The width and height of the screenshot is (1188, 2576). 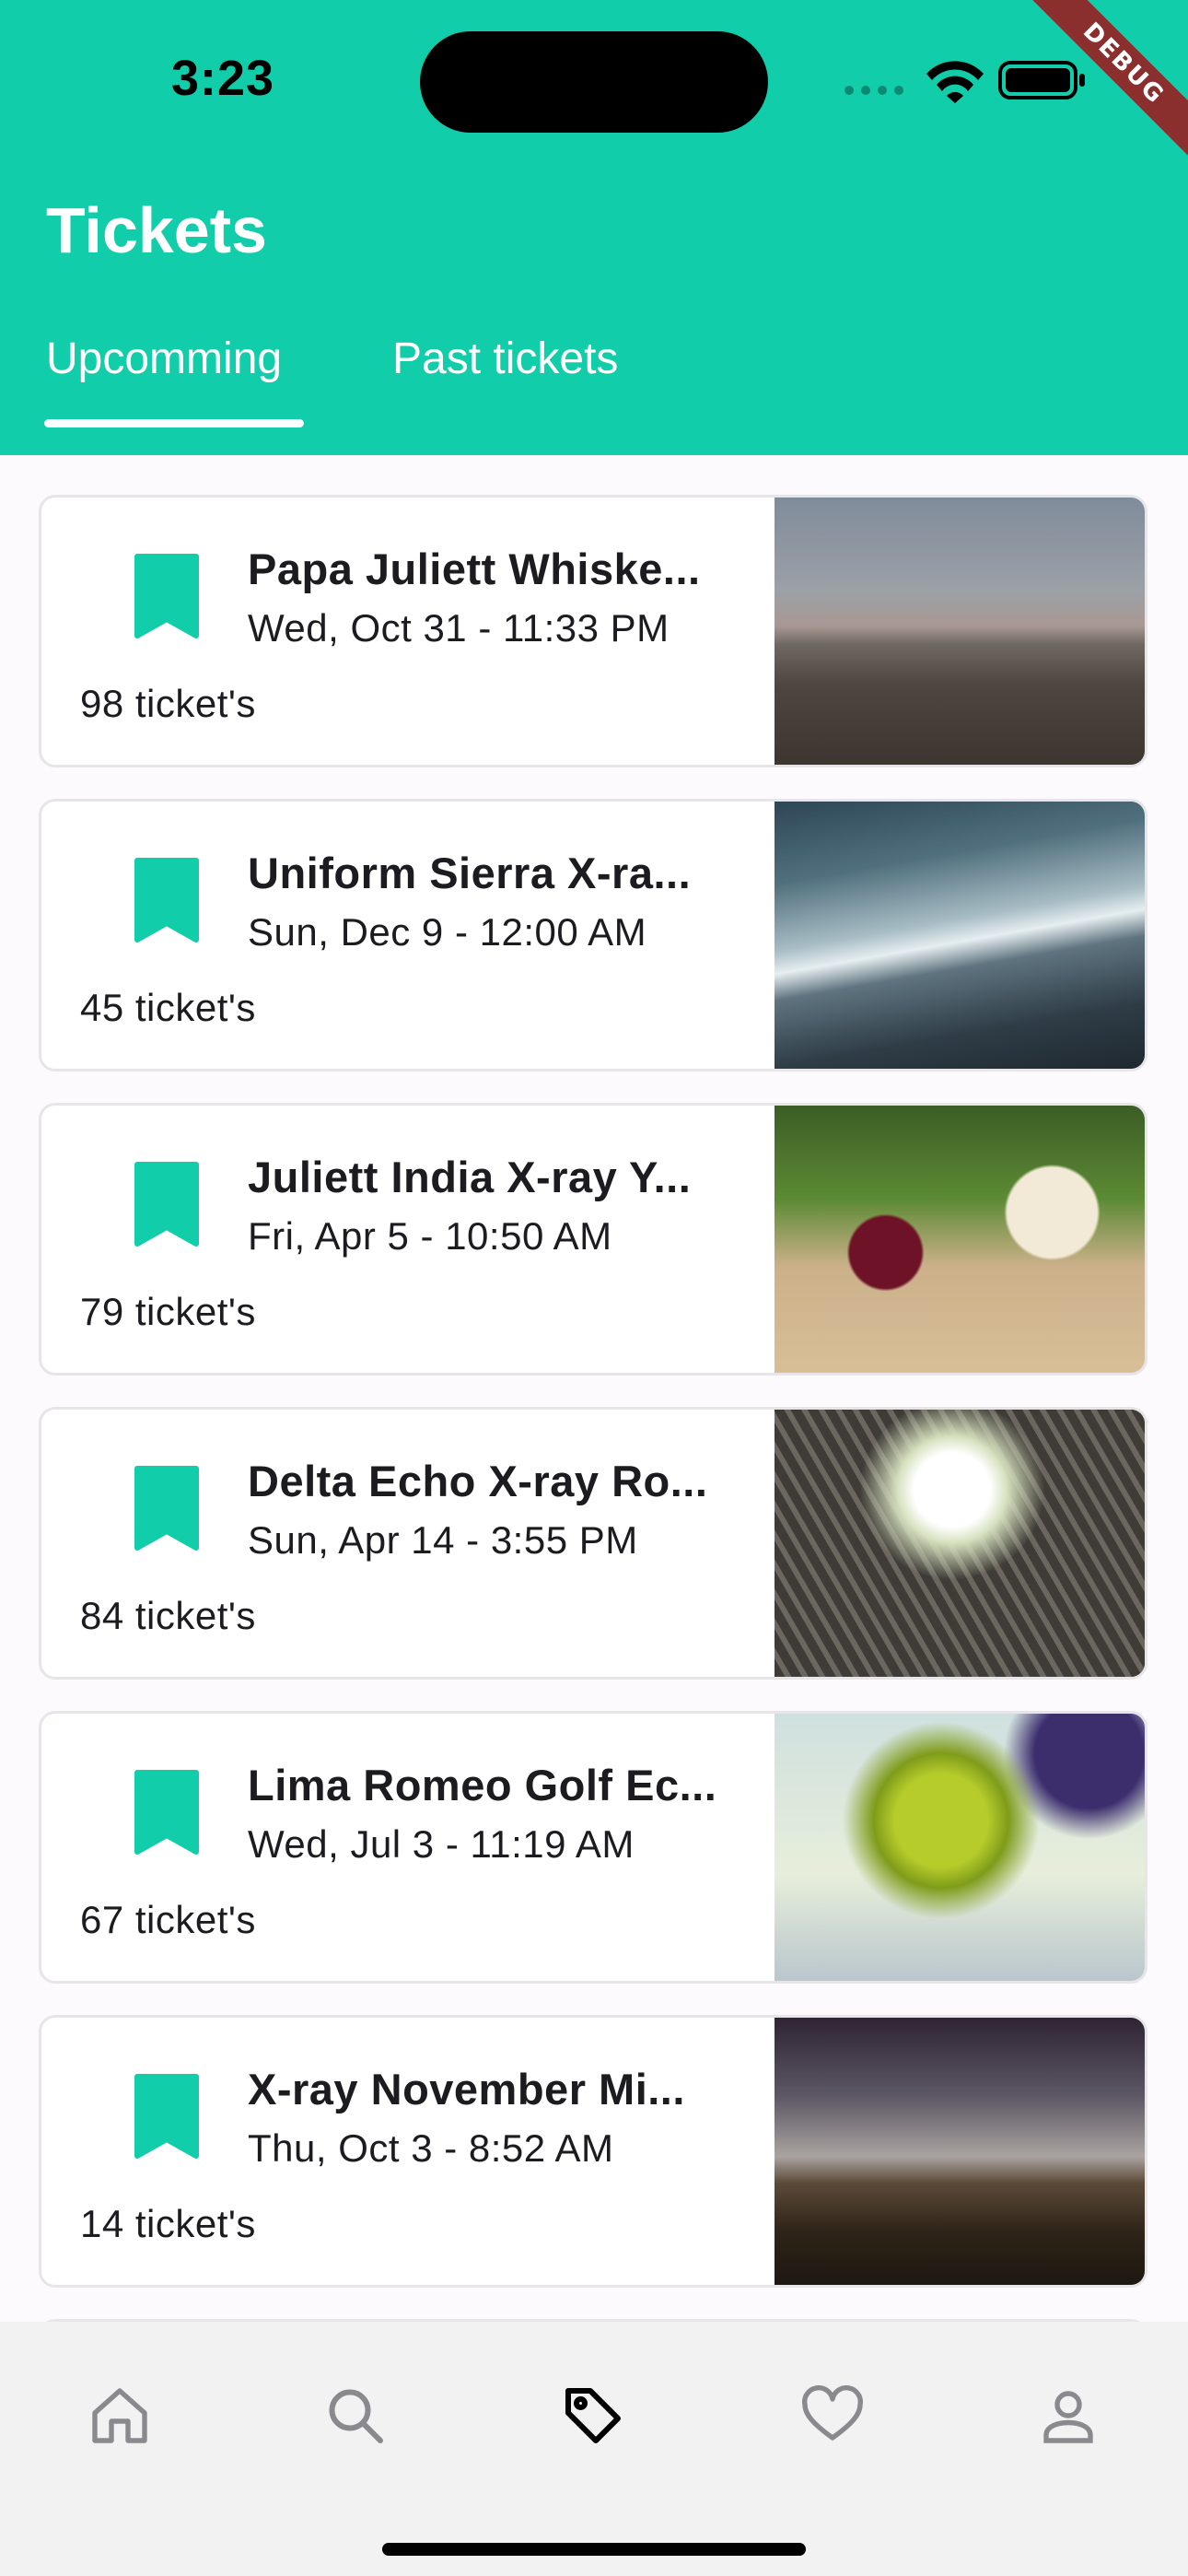 I want to click on nav-home, so click(x=119, y=2415).